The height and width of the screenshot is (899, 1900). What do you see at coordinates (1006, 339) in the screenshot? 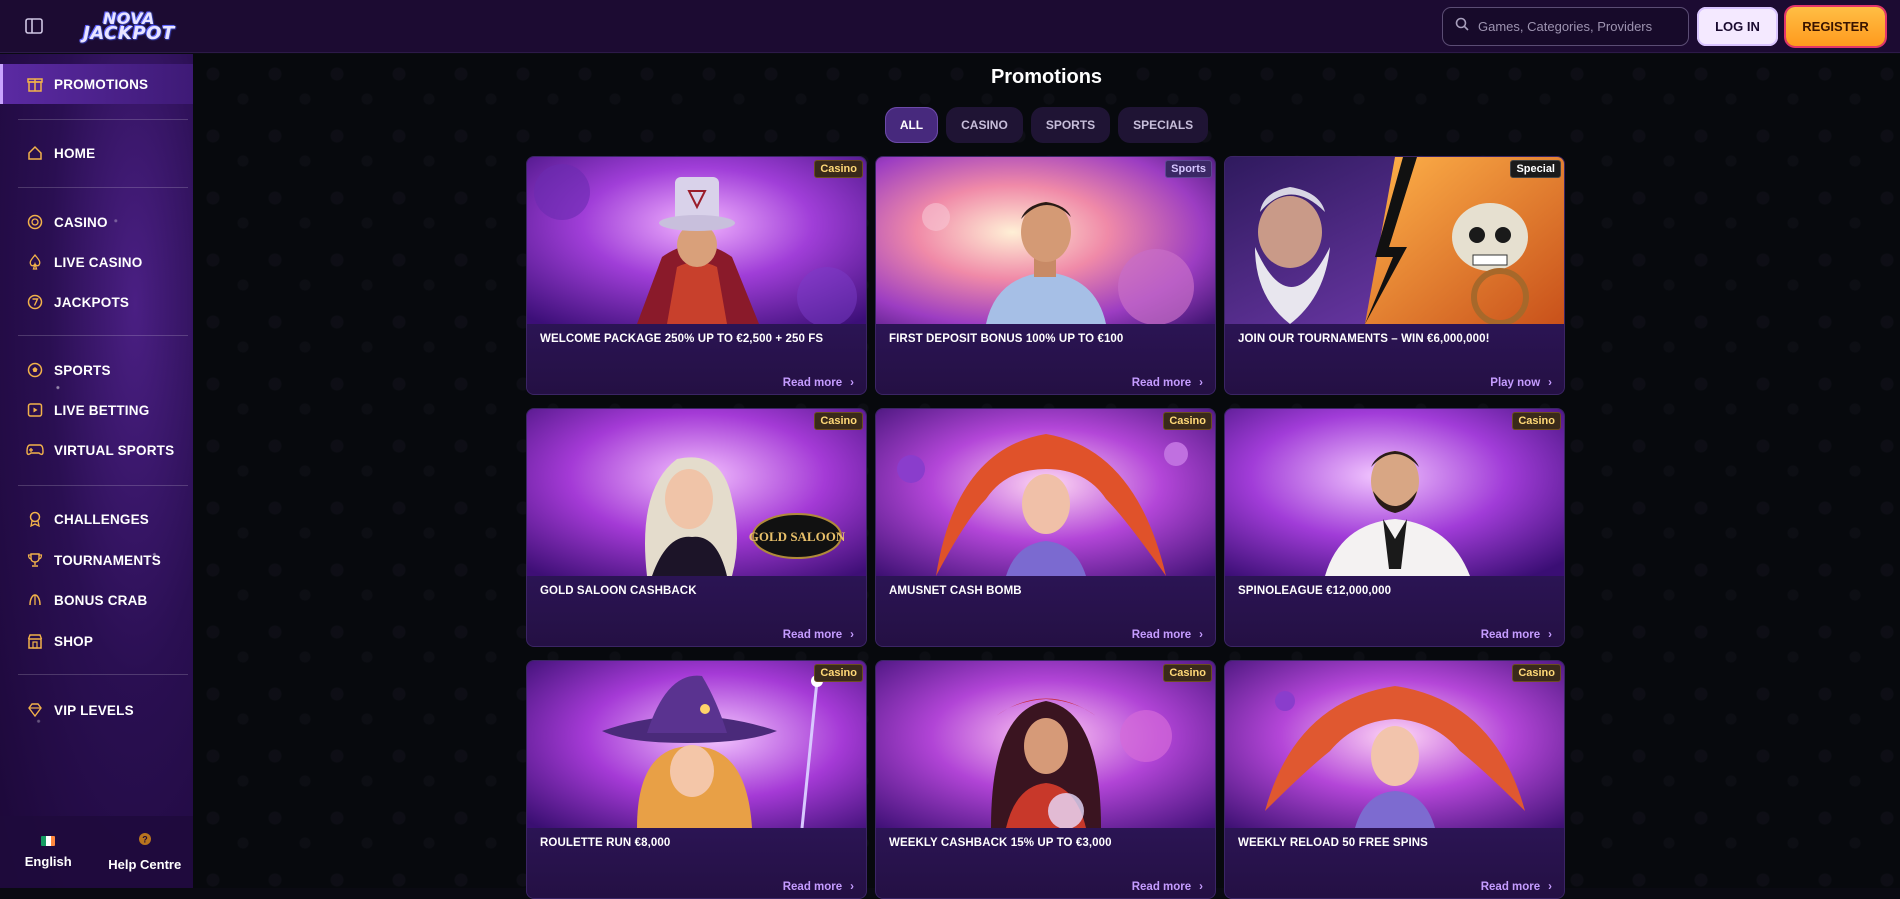
I see `promo-title: FIRST DEPOSIT BONUS 100% UP TO €100` at bounding box center [1006, 339].